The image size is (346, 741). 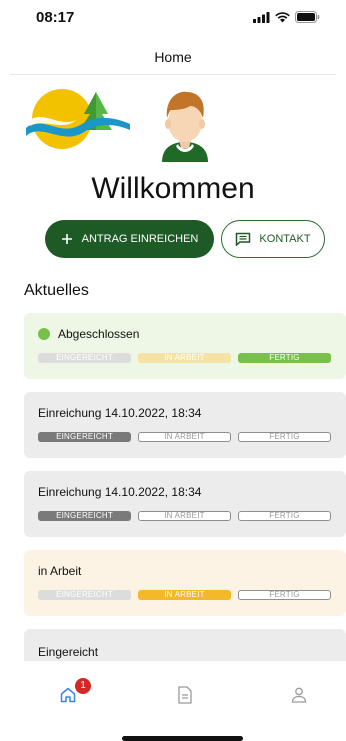 I want to click on profile-icon, so click(x=299, y=695).